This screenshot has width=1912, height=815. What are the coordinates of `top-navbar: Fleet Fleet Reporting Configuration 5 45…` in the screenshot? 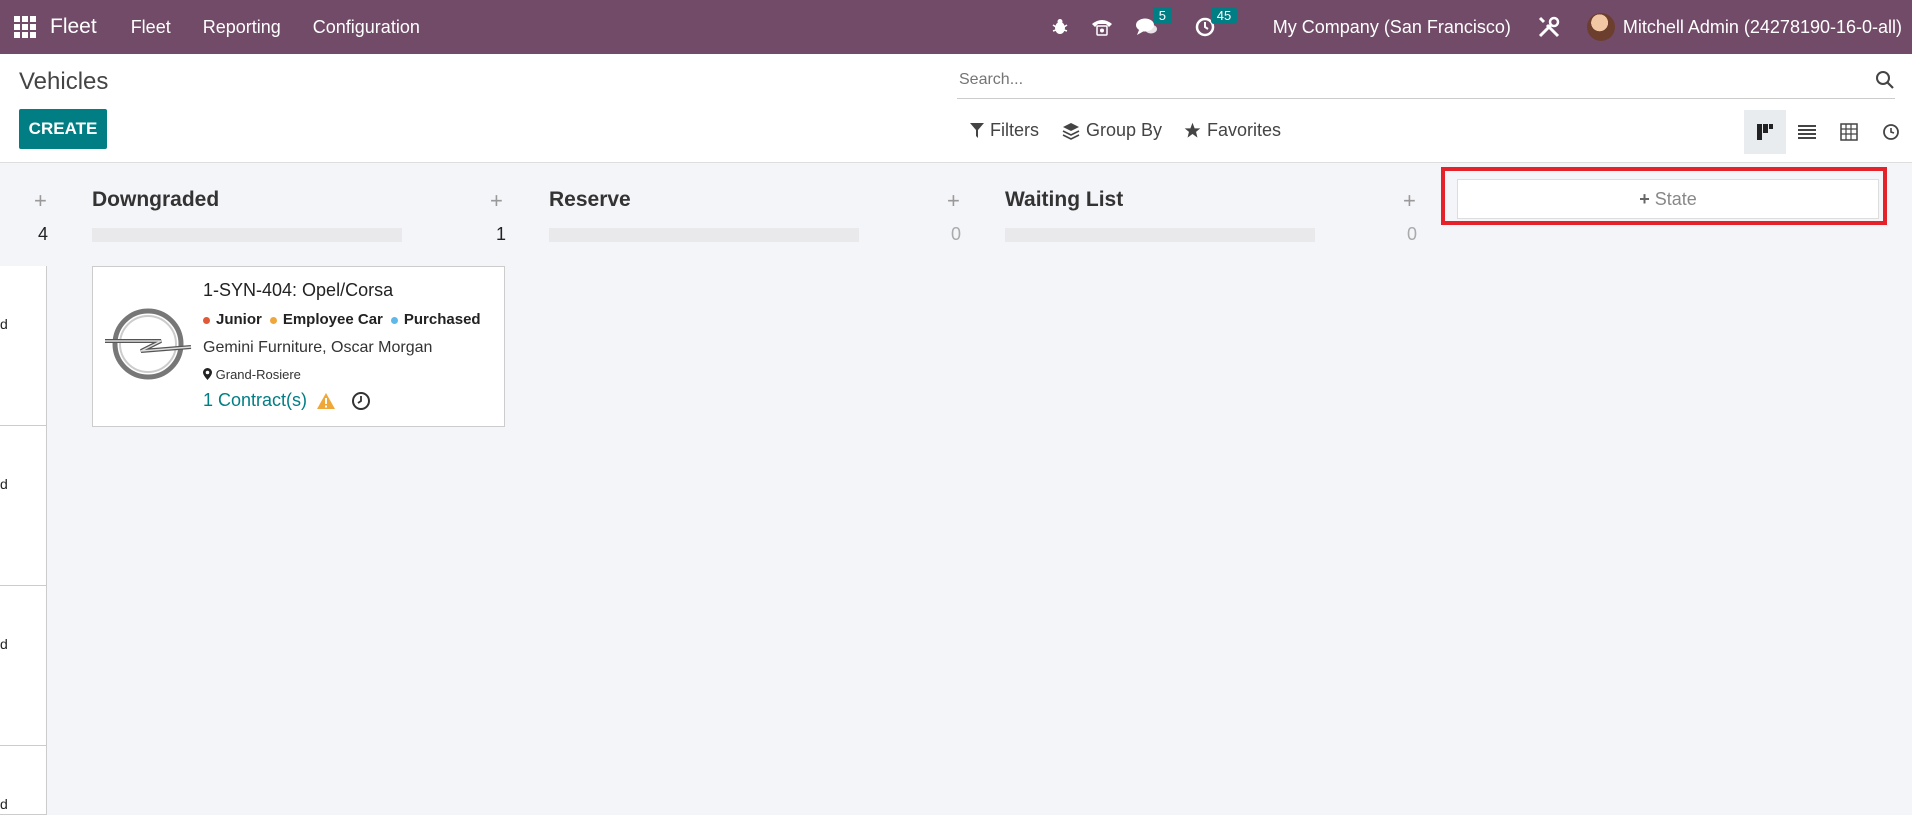 It's located at (956, 27).